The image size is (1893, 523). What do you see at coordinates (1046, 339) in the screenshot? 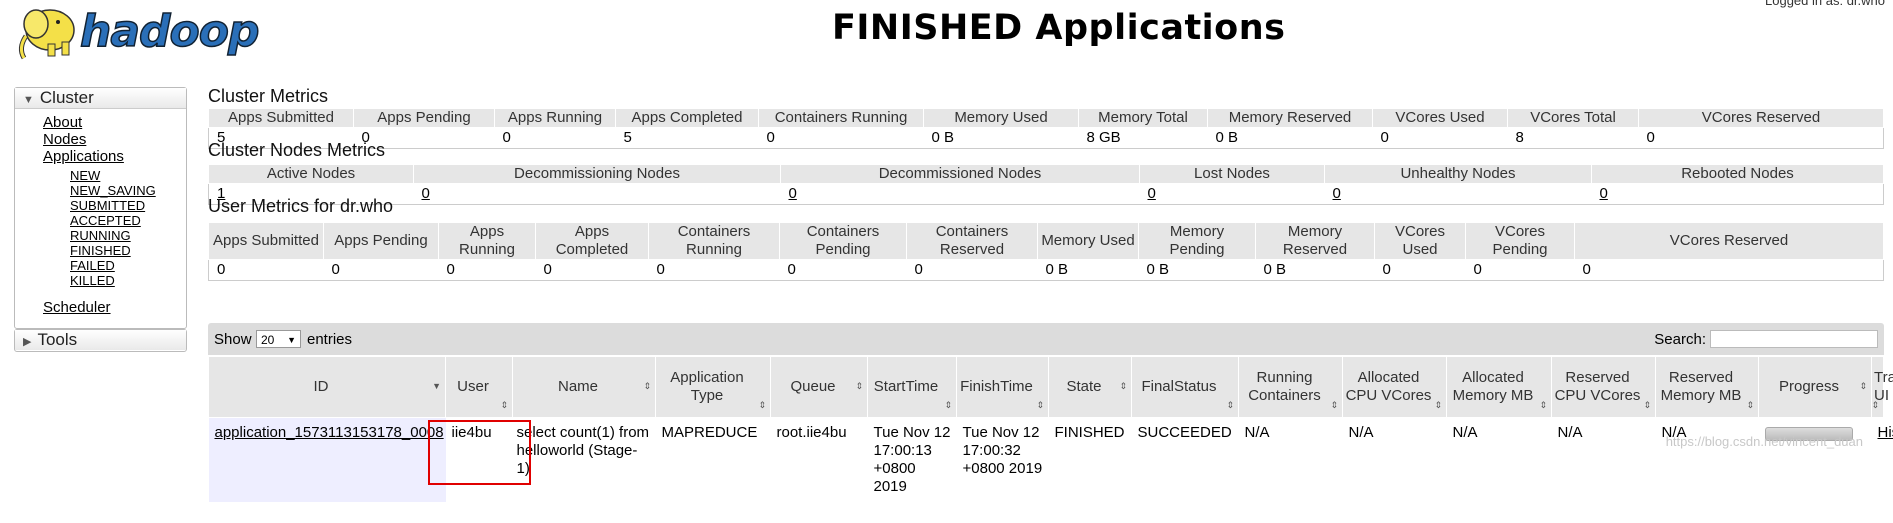
I see `apps-toolbar: Show 20 ▼ entries Search:` at bounding box center [1046, 339].